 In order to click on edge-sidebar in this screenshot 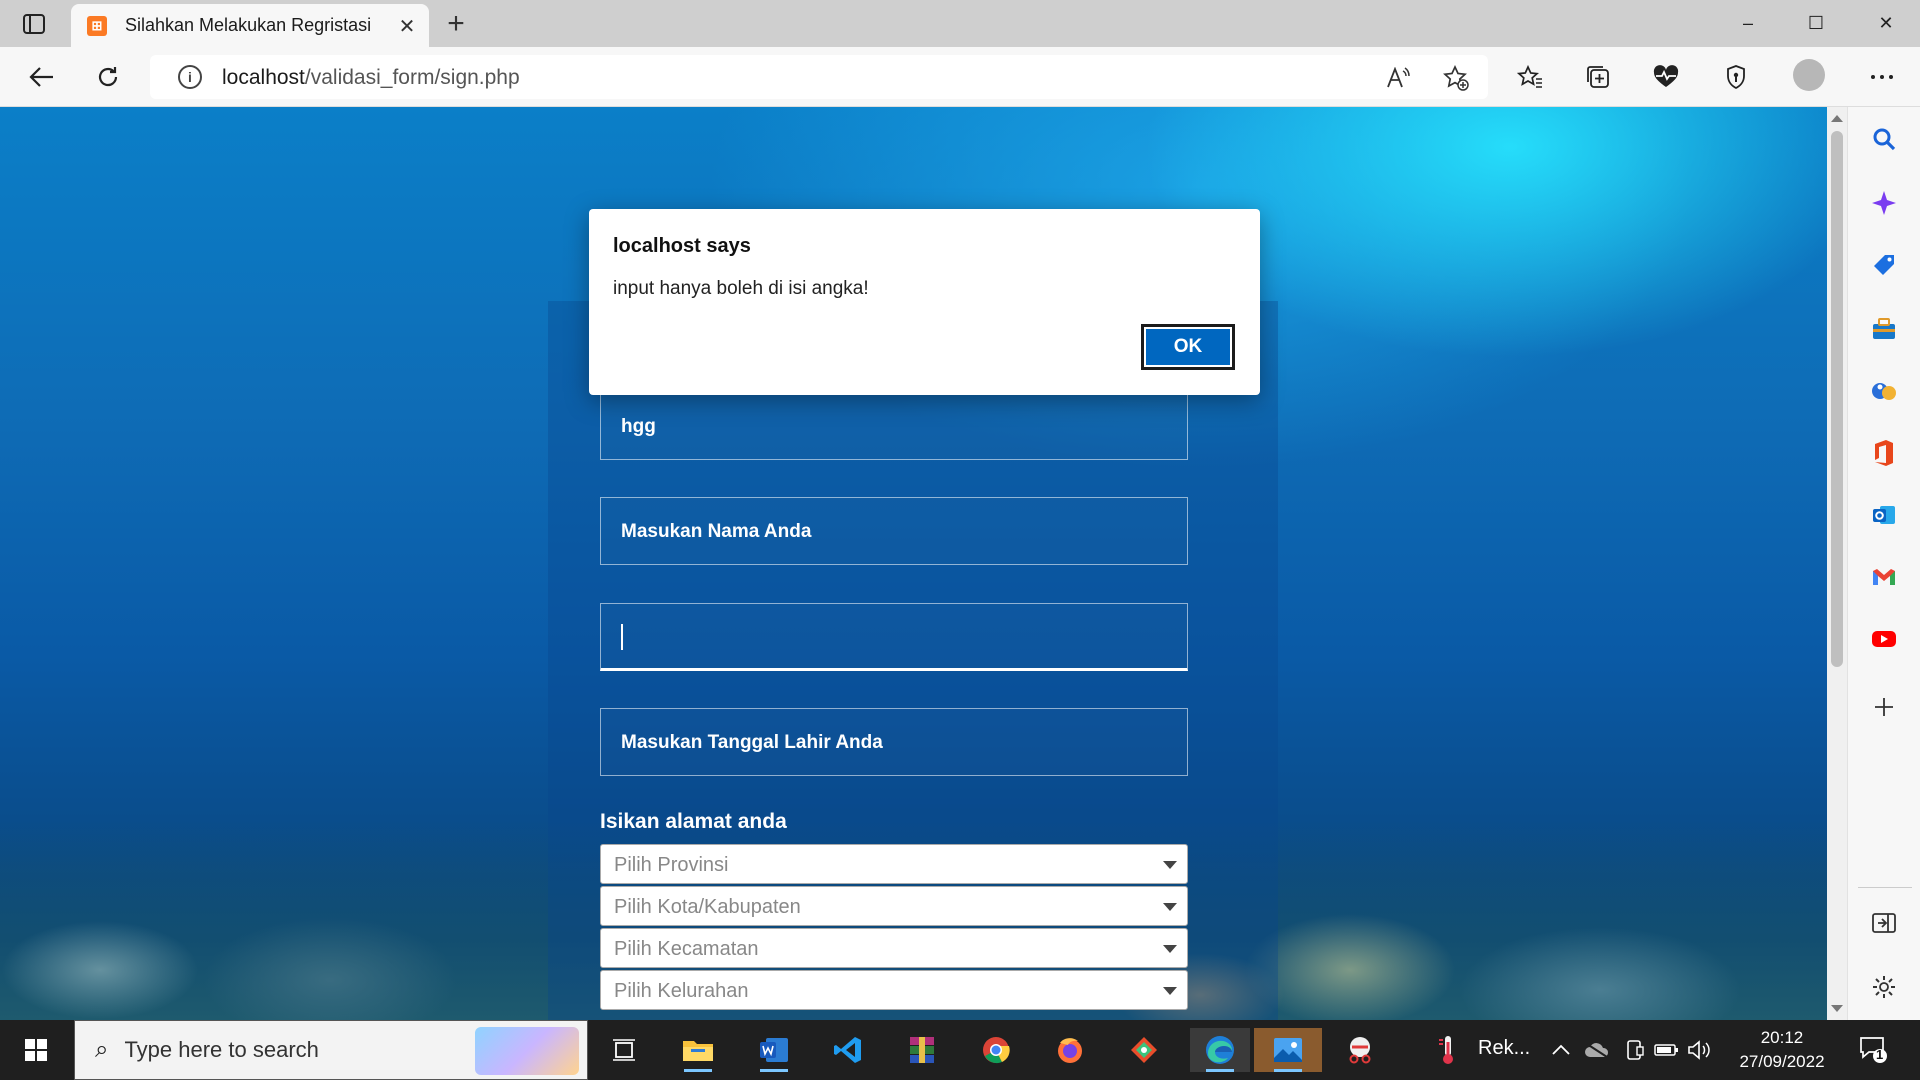, I will do `click(1883, 563)`.